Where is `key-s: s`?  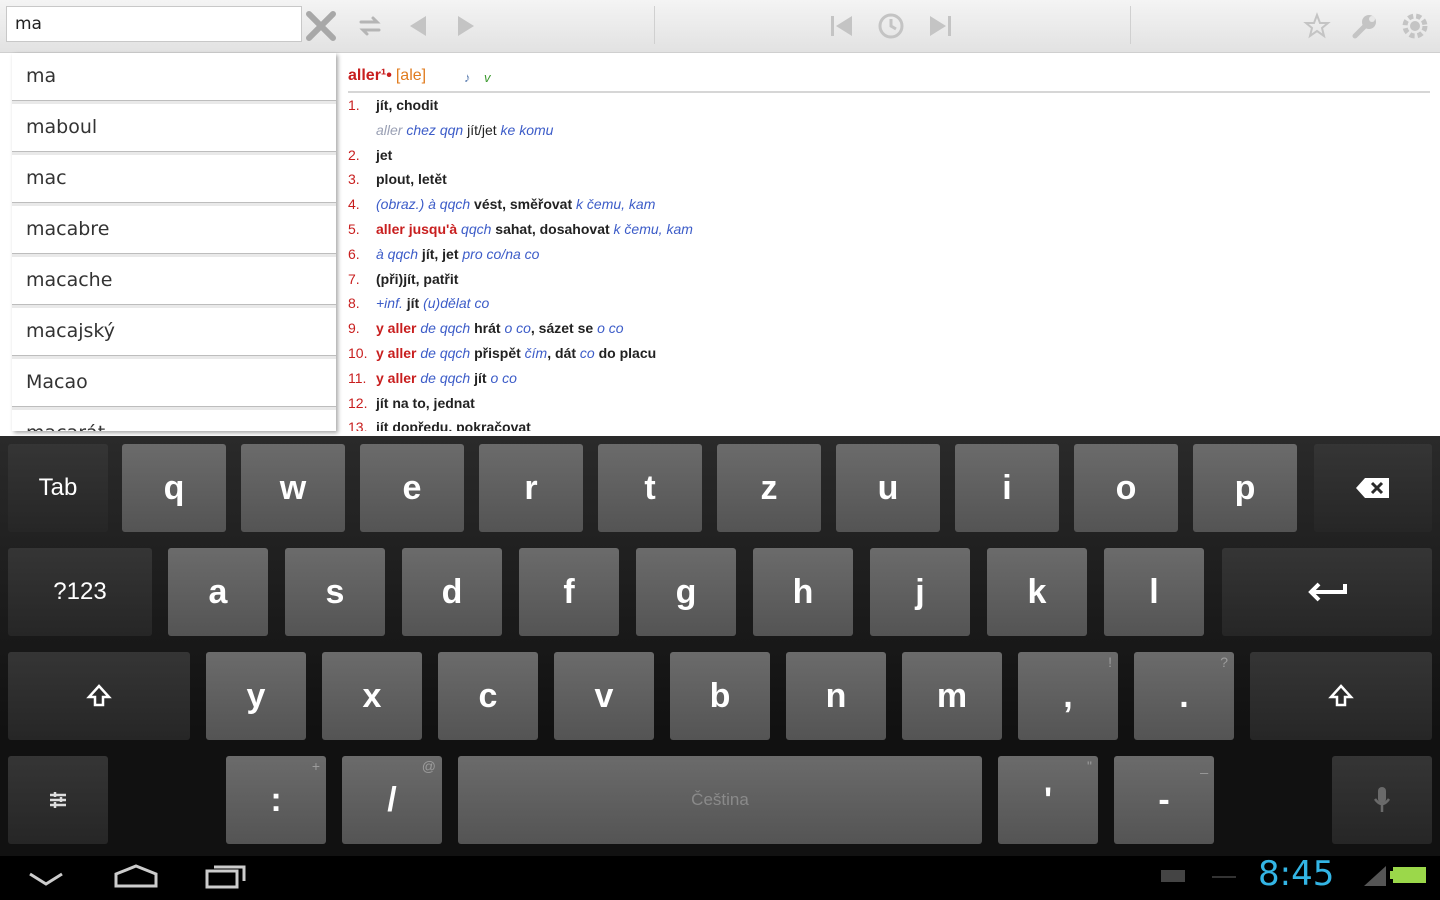
key-s: s is located at coordinates (335, 592).